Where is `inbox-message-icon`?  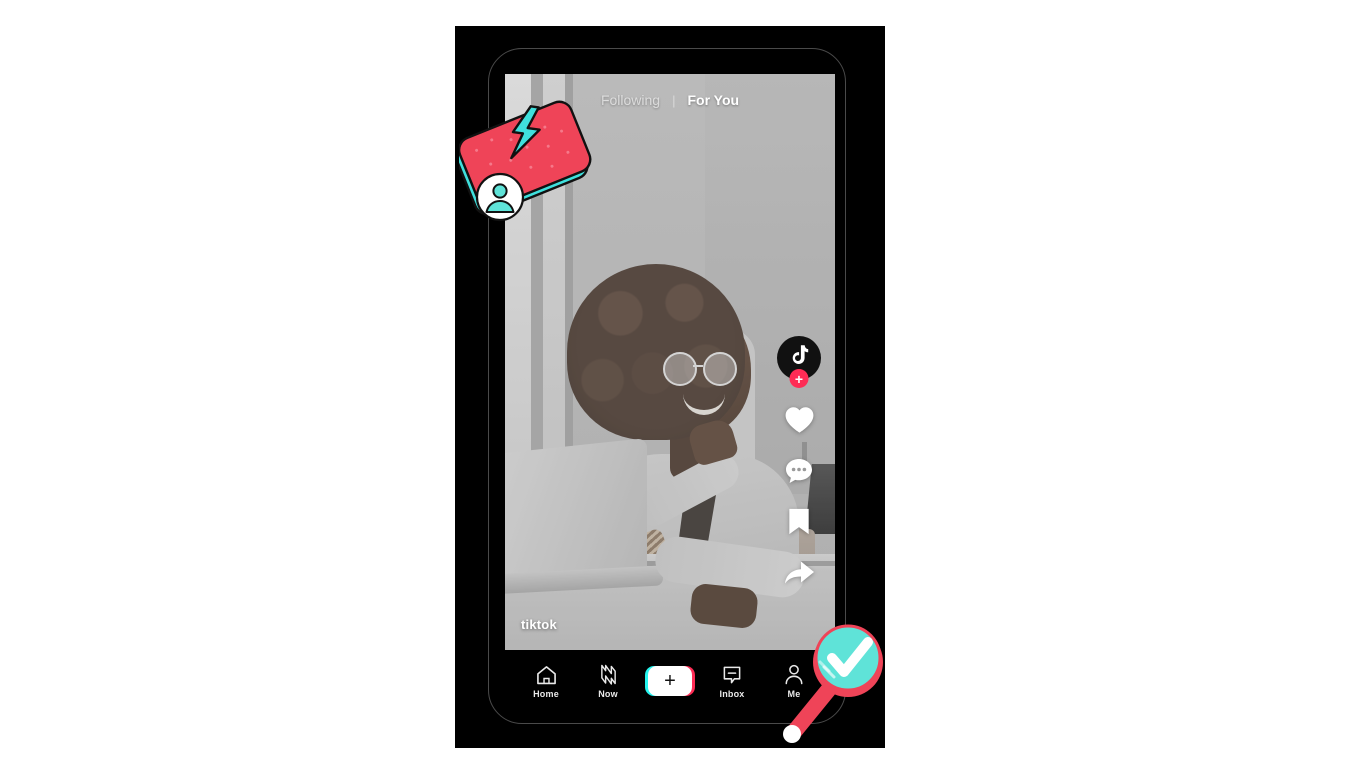
inbox-message-icon is located at coordinates (732, 675).